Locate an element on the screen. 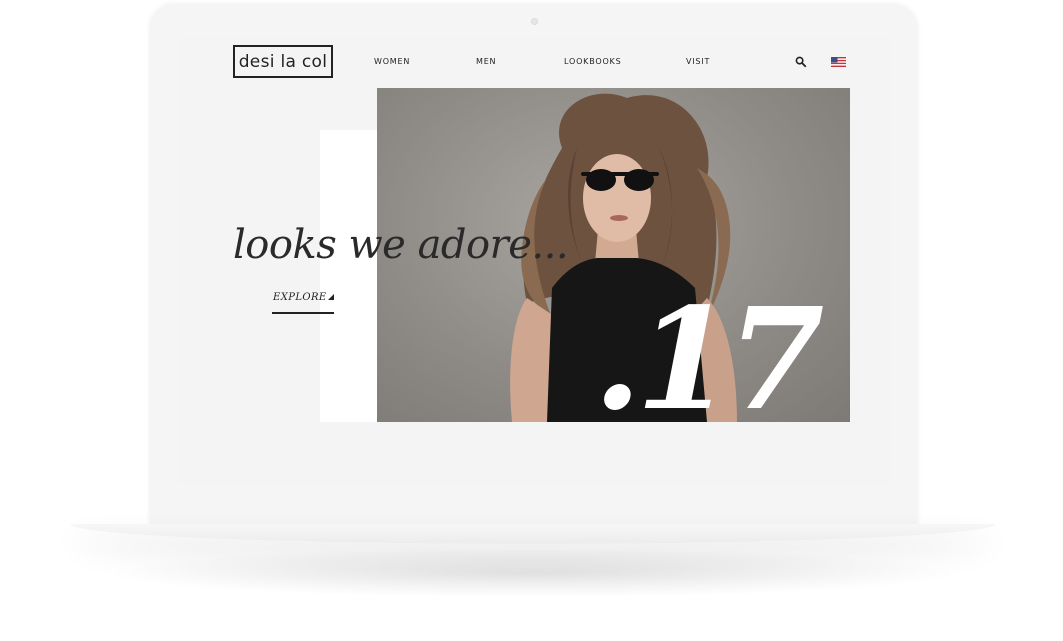 This screenshot has height=641, width=1063. explore-button: EXPLORE is located at coordinates (303, 301).